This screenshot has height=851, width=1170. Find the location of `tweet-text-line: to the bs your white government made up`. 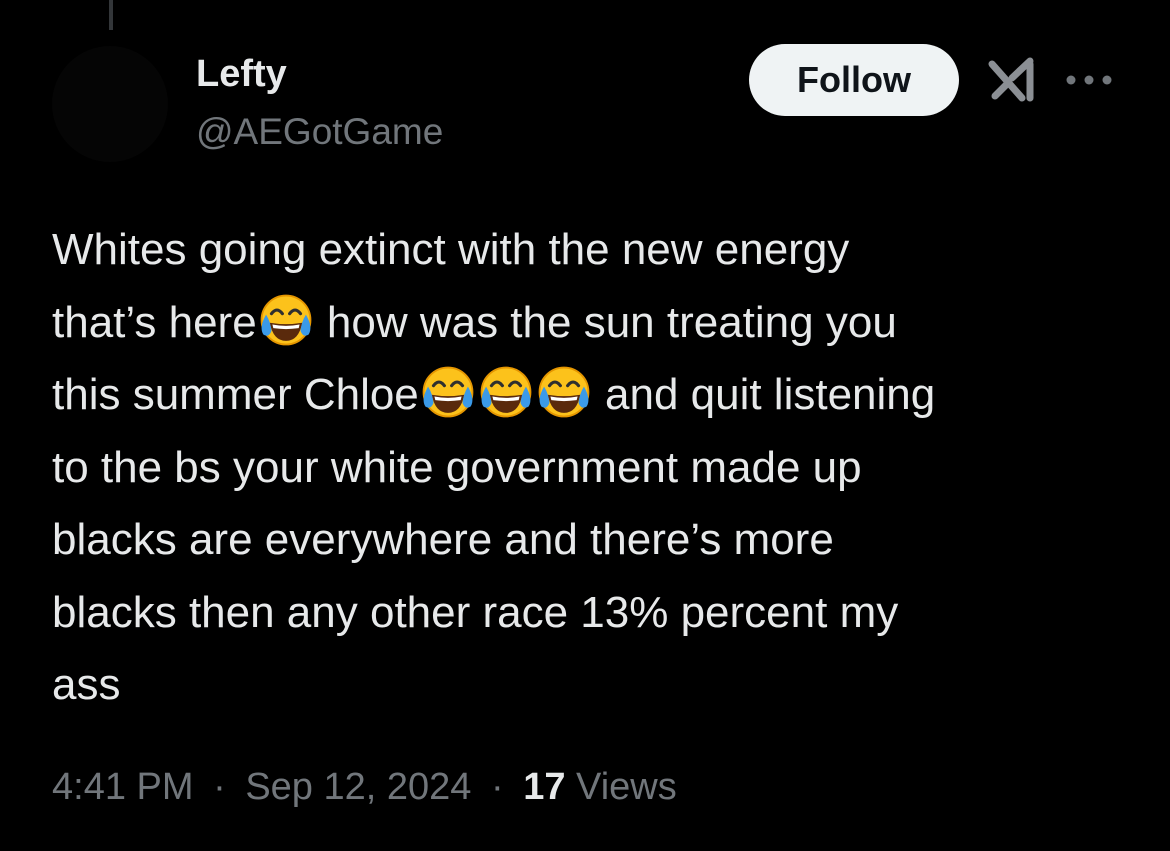

tweet-text-line: to the bs your white government made up is located at coordinates (592, 468).